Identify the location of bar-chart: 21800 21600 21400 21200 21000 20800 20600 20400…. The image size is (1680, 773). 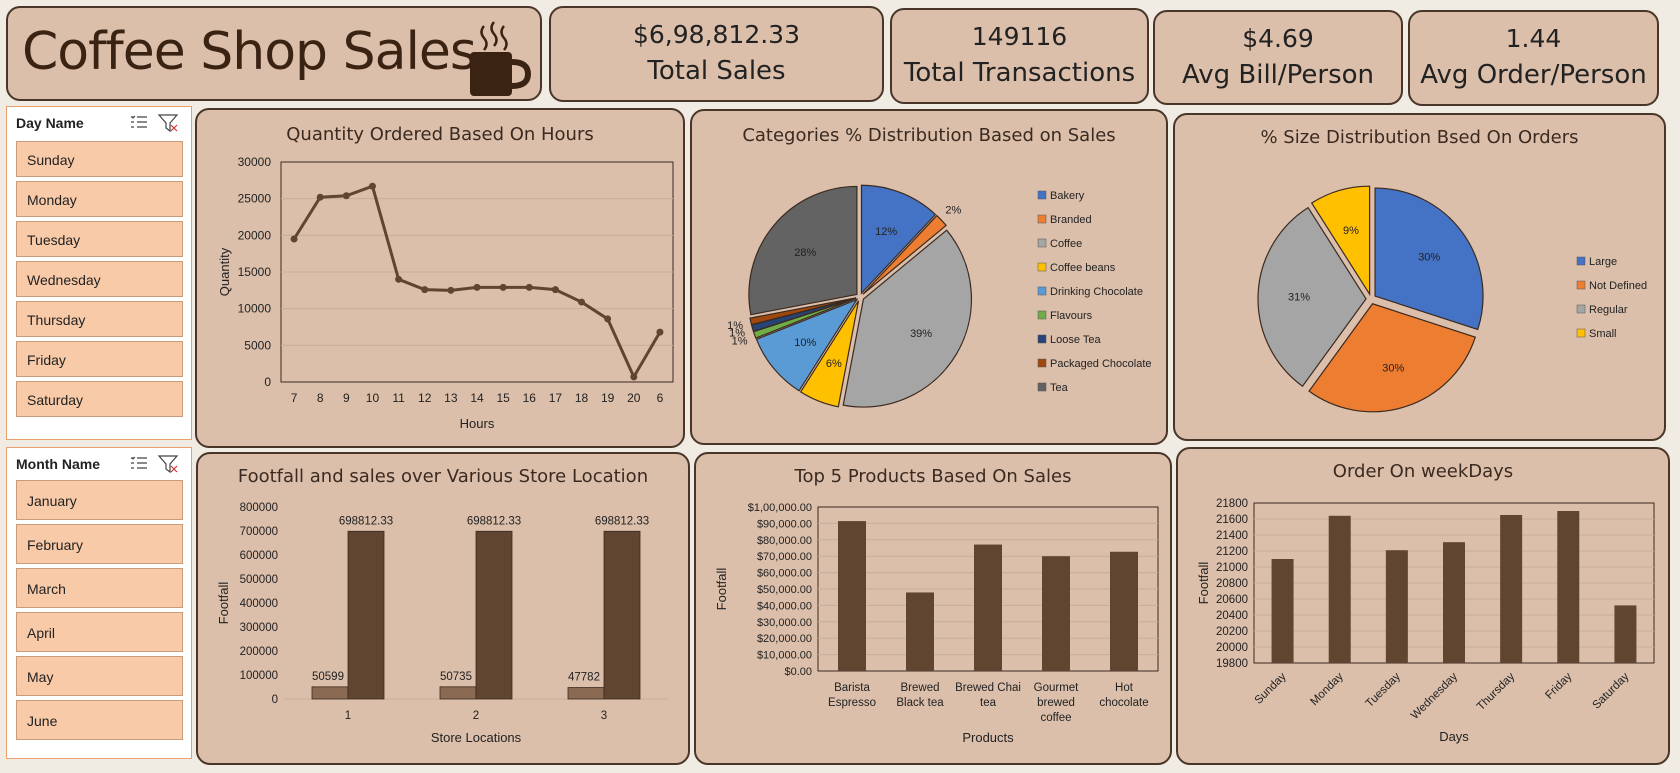
(1425, 621).